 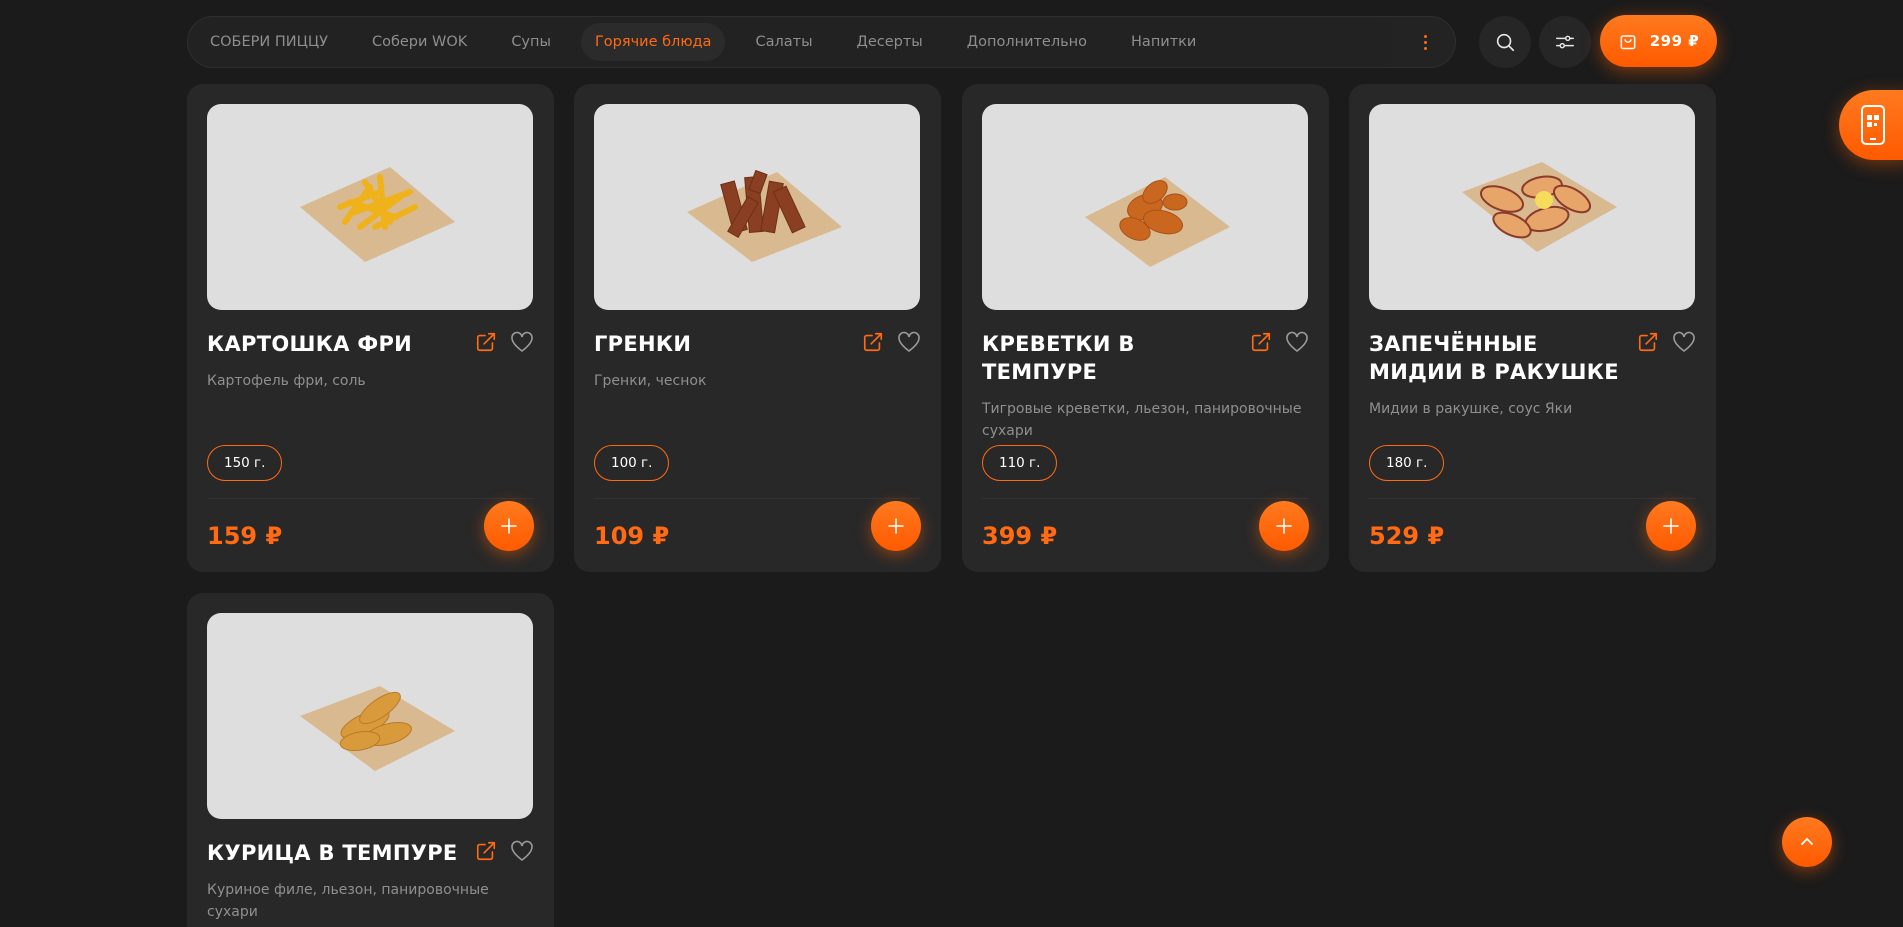 I want to click on tab-drinks: Напитки, so click(x=1163, y=42).